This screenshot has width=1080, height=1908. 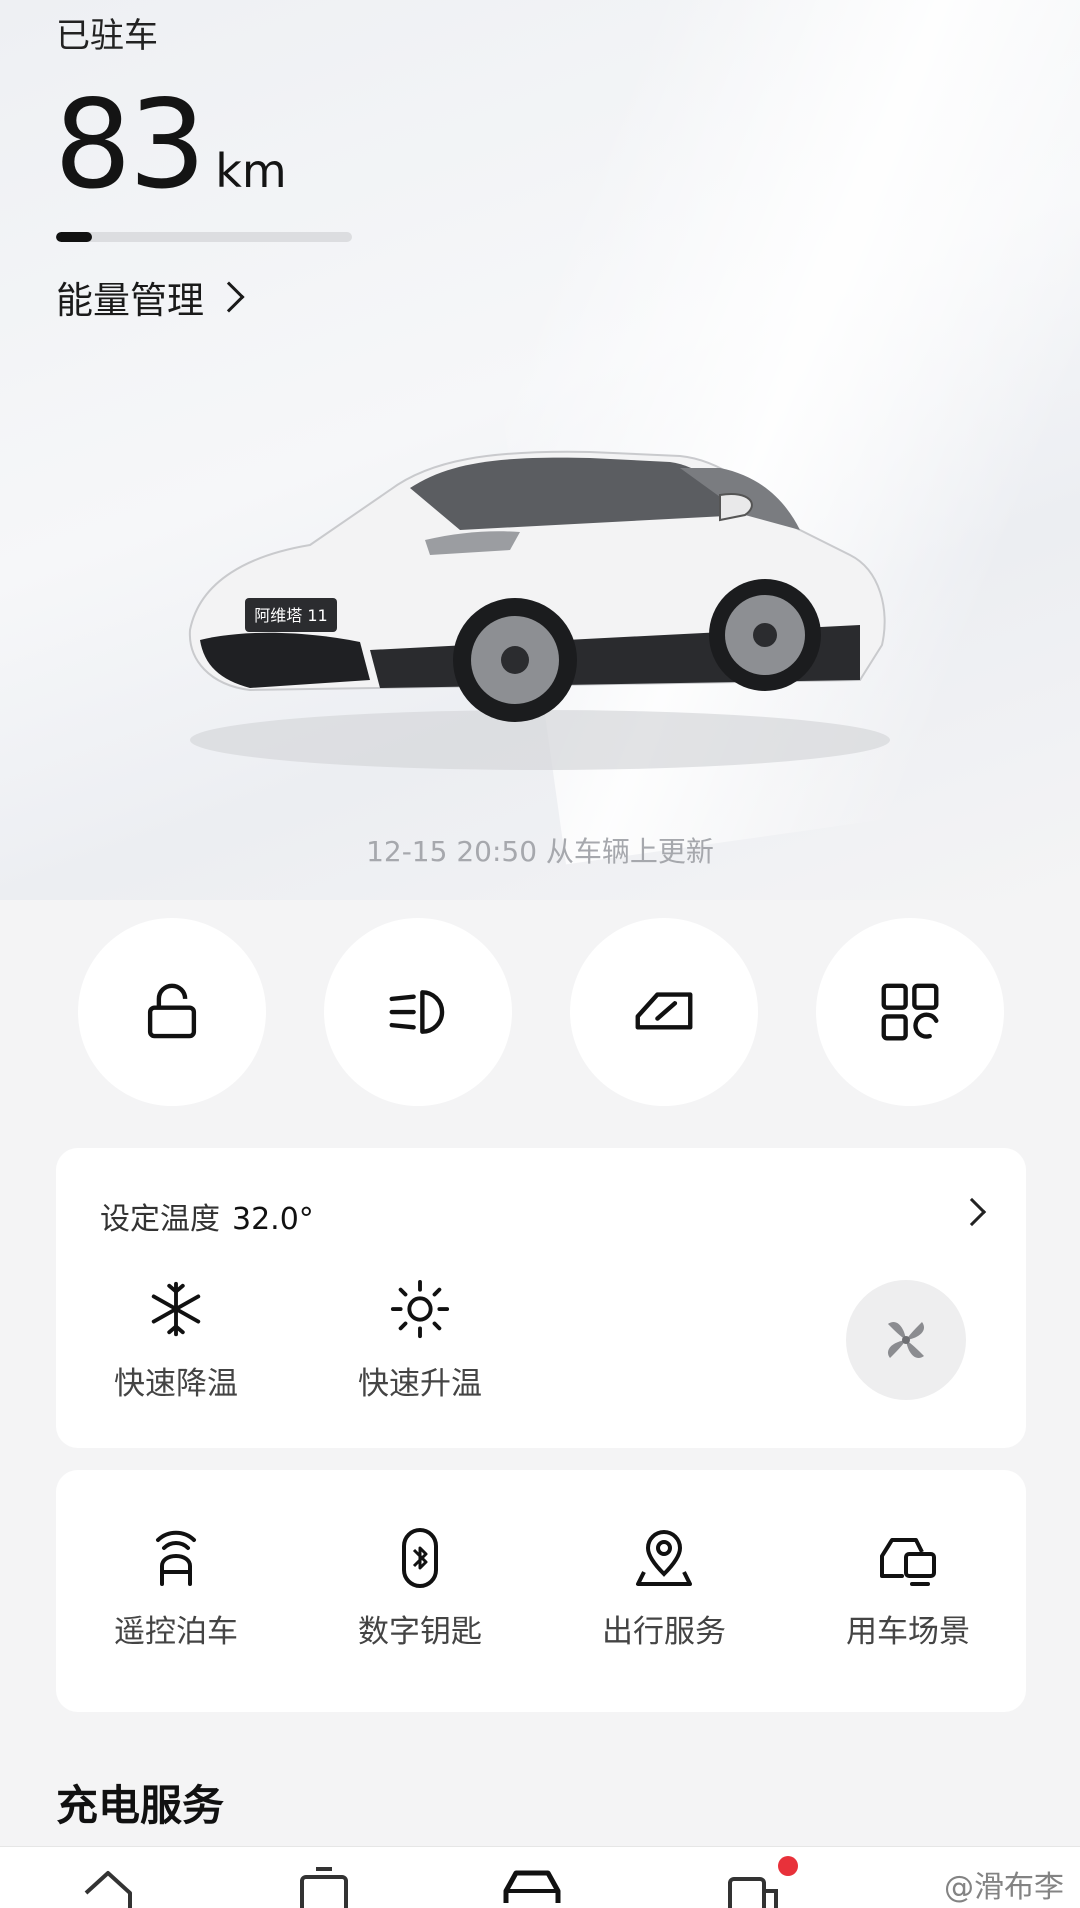 I want to click on quick-heat-label: 快速升温, so click(x=420, y=1384).